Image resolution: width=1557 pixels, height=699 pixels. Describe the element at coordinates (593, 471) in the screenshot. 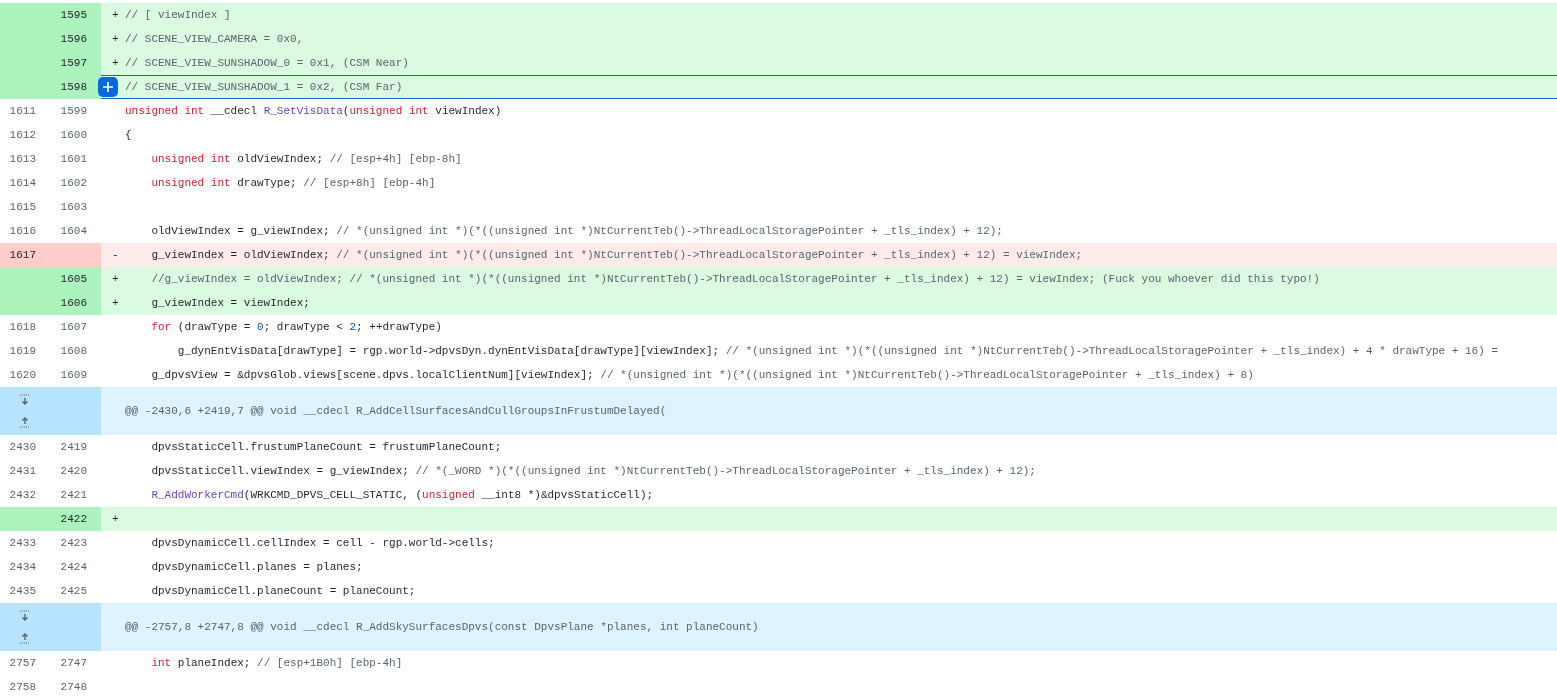

I see `code-line: dpvsStaticCell.viewIndex = g_viewIndex; // *(_WORD *)(*((unsigned int *)NtCurrentTeb()->ThreadLocalStoragePointer + _tls_index) + 12);` at that location.